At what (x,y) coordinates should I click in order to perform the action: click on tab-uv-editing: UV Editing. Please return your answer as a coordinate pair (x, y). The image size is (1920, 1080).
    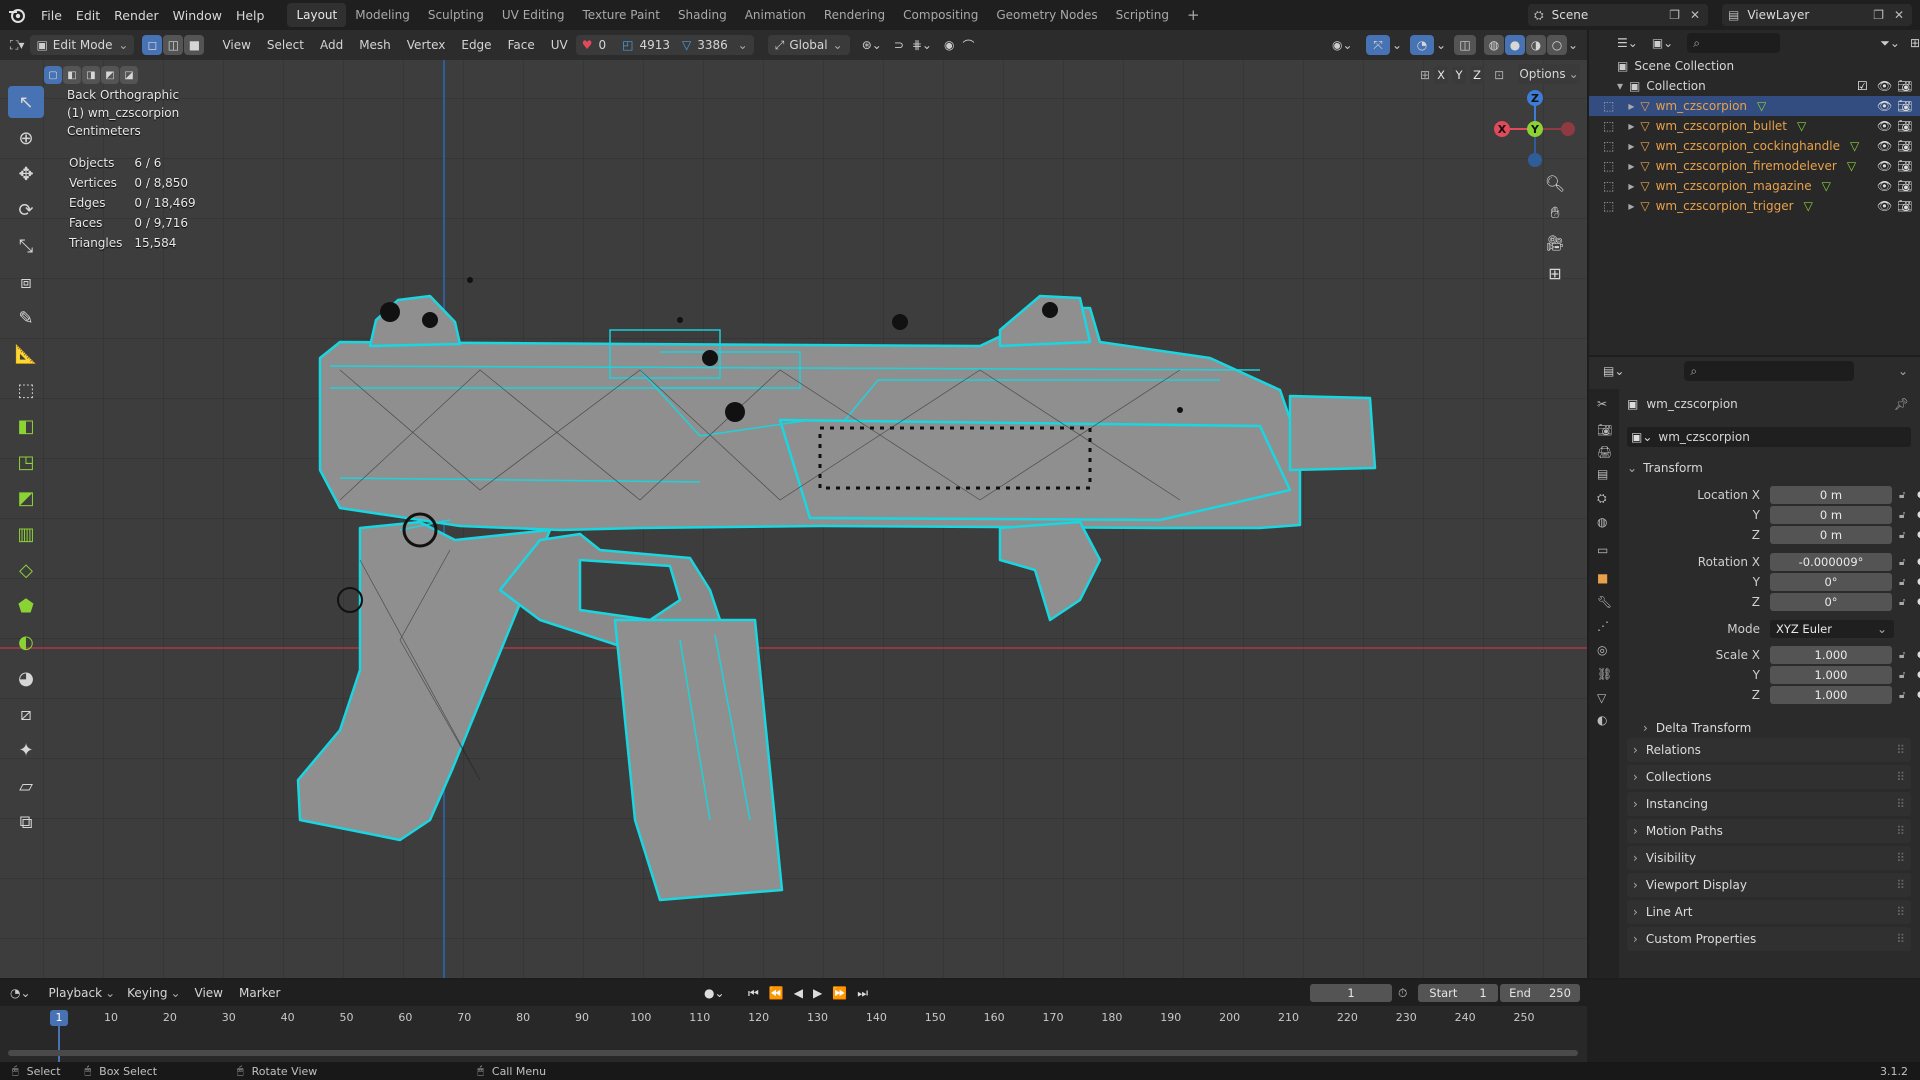
    Looking at the image, I should click on (533, 15).